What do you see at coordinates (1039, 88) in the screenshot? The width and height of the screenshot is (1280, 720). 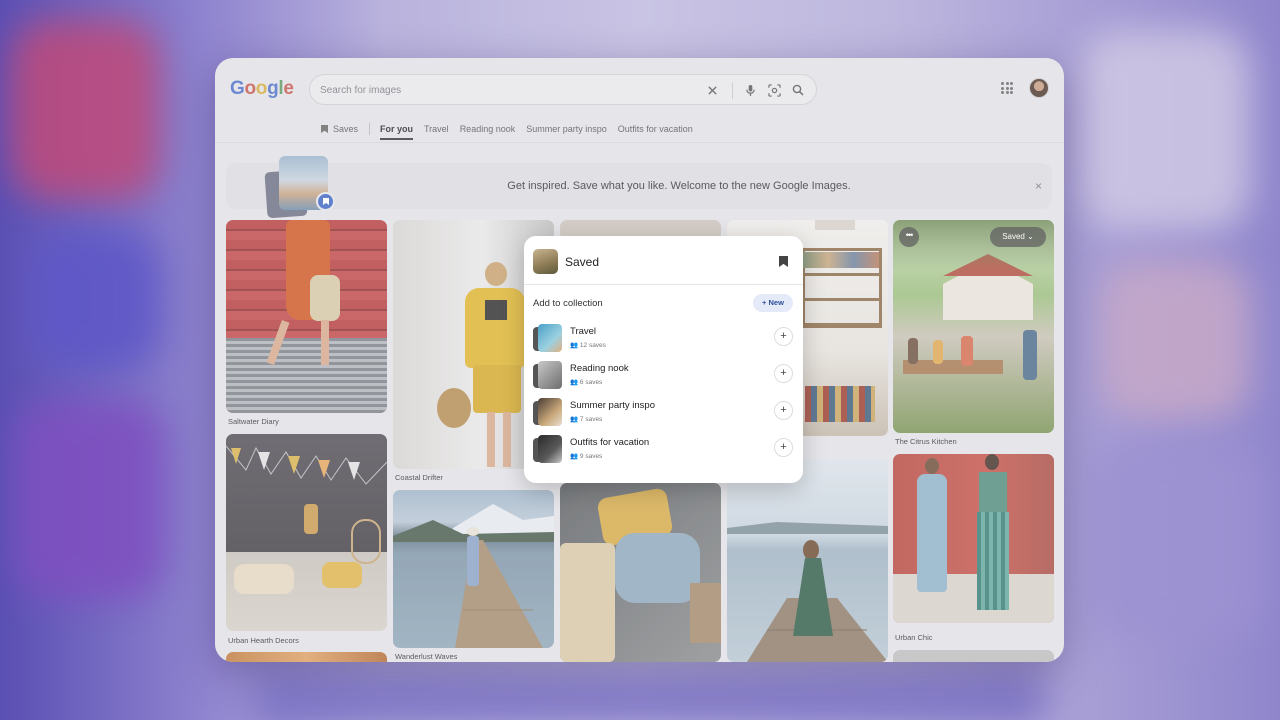 I see `avatar` at bounding box center [1039, 88].